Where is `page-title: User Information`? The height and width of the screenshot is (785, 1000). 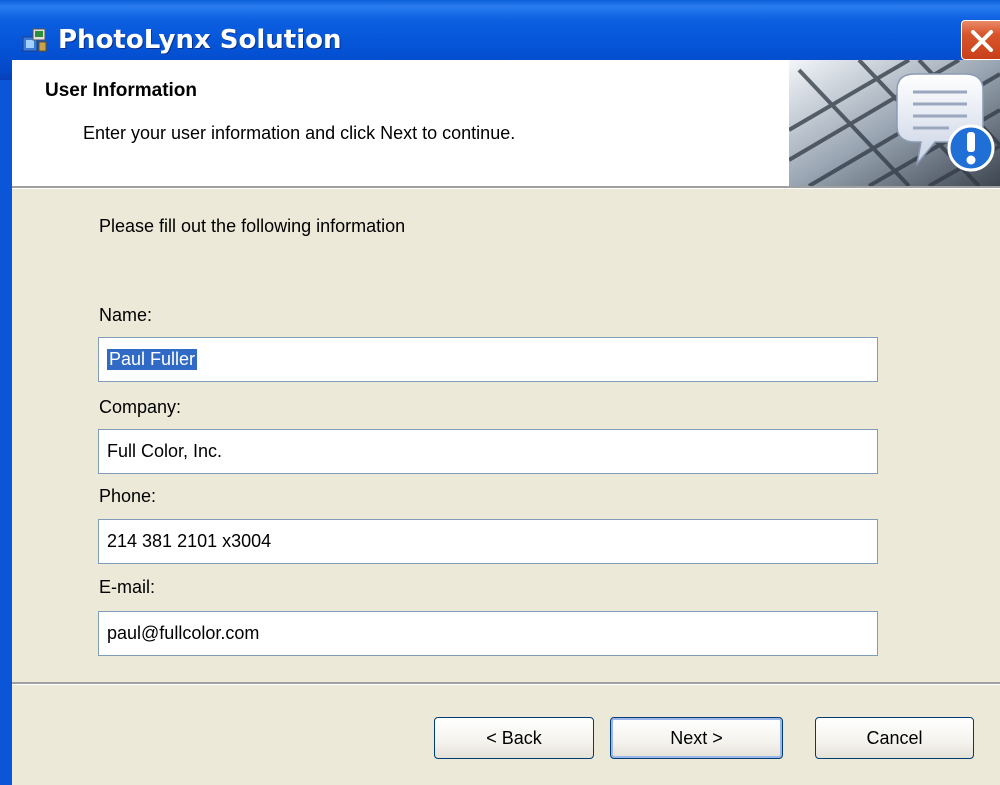 page-title: User Information is located at coordinates (121, 90).